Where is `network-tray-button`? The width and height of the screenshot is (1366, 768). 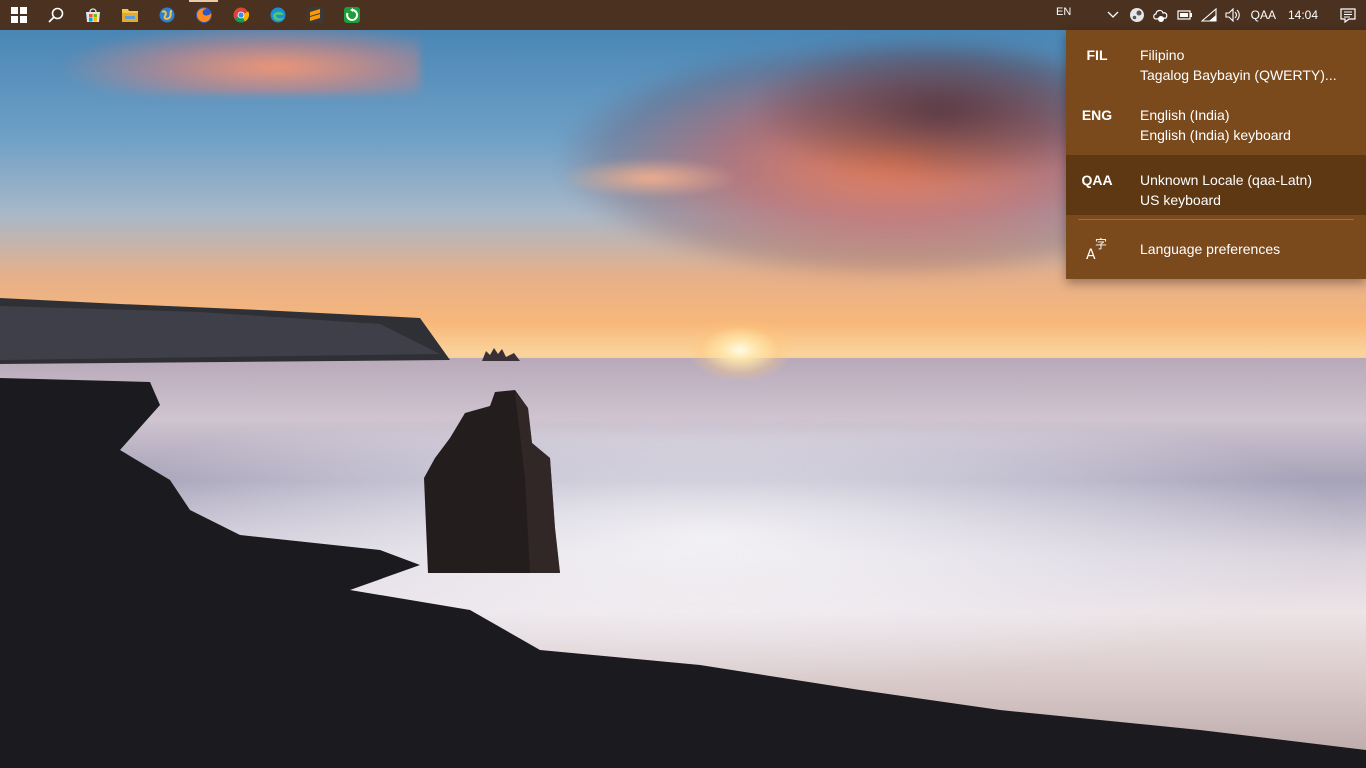
network-tray-button is located at coordinates (1209, 15).